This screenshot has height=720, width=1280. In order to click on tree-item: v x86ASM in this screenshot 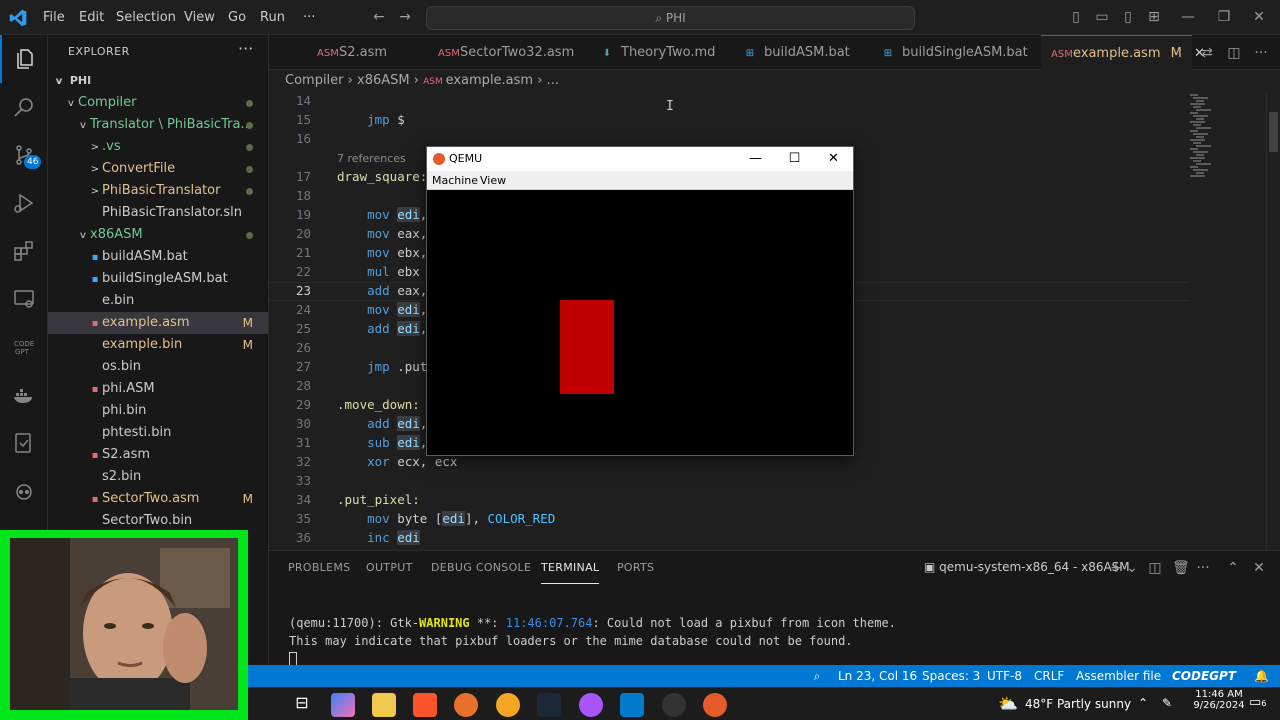, I will do `click(158, 235)`.